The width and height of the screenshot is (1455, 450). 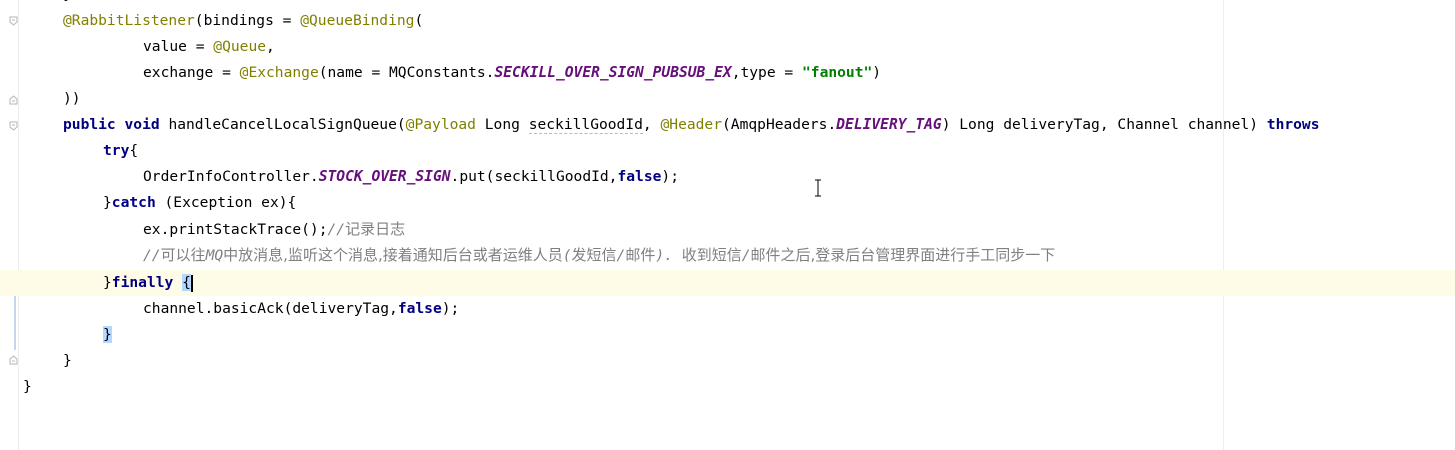 I want to click on code-token: OrderInfoController., so click(x=231, y=176).